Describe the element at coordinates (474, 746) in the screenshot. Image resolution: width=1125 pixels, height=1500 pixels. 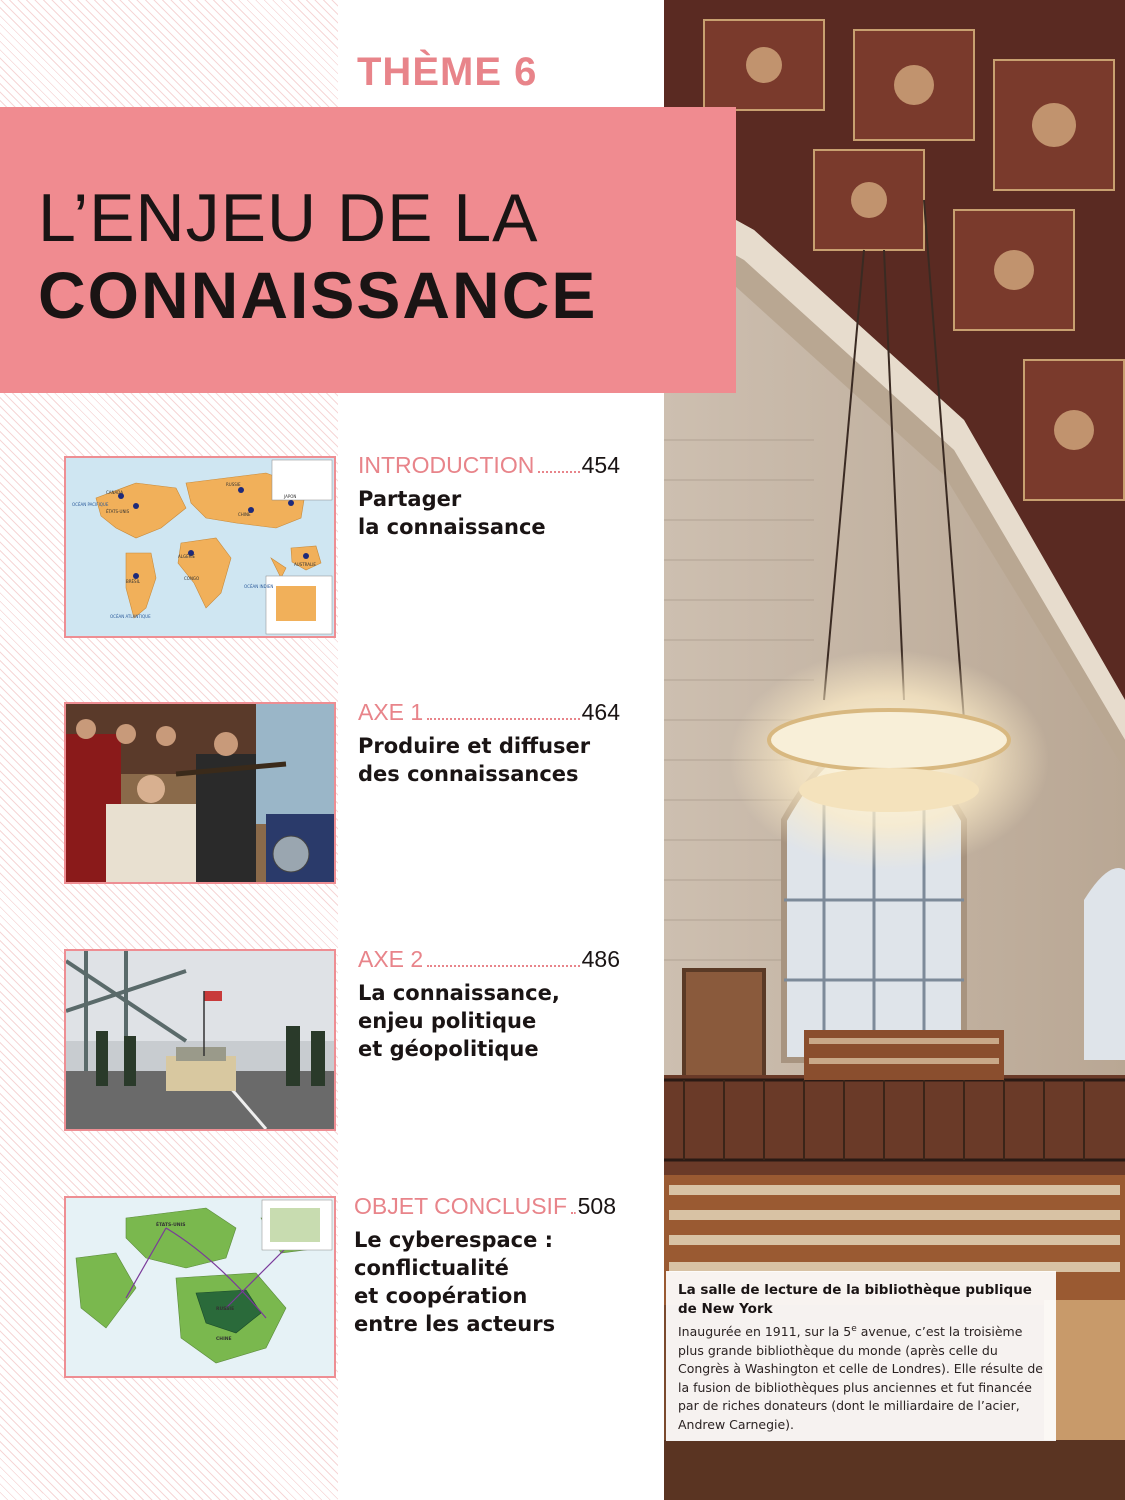
I see `title-line: Produire et diffuser` at that location.